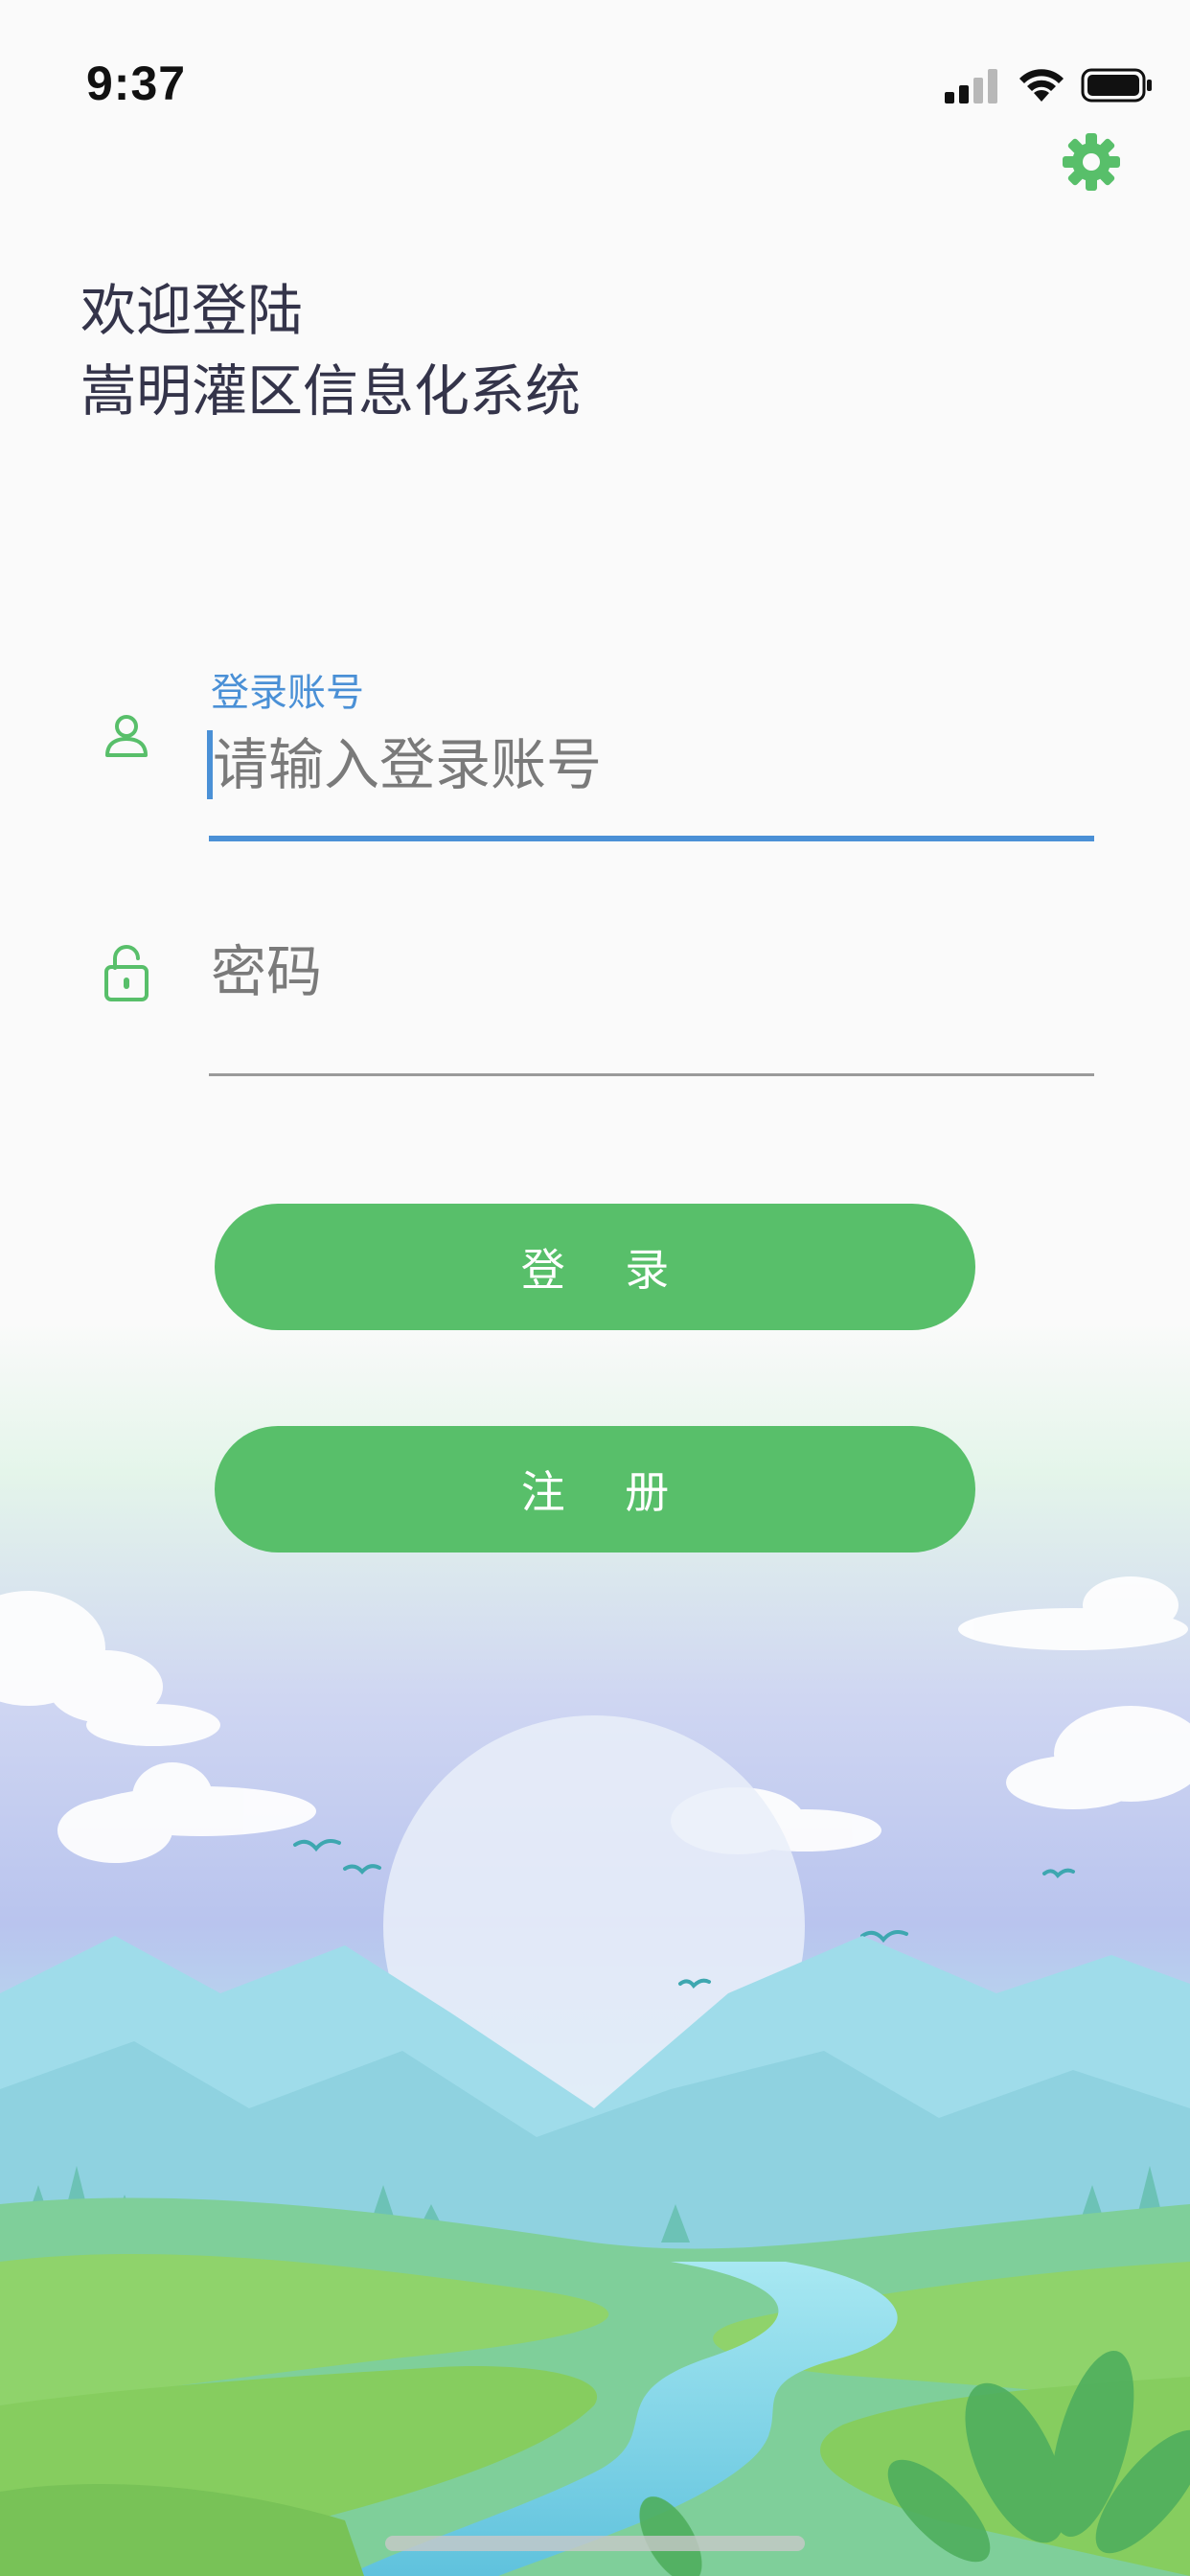 The width and height of the screenshot is (1190, 2576). What do you see at coordinates (651, 972) in the screenshot?
I see `password-input` at bounding box center [651, 972].